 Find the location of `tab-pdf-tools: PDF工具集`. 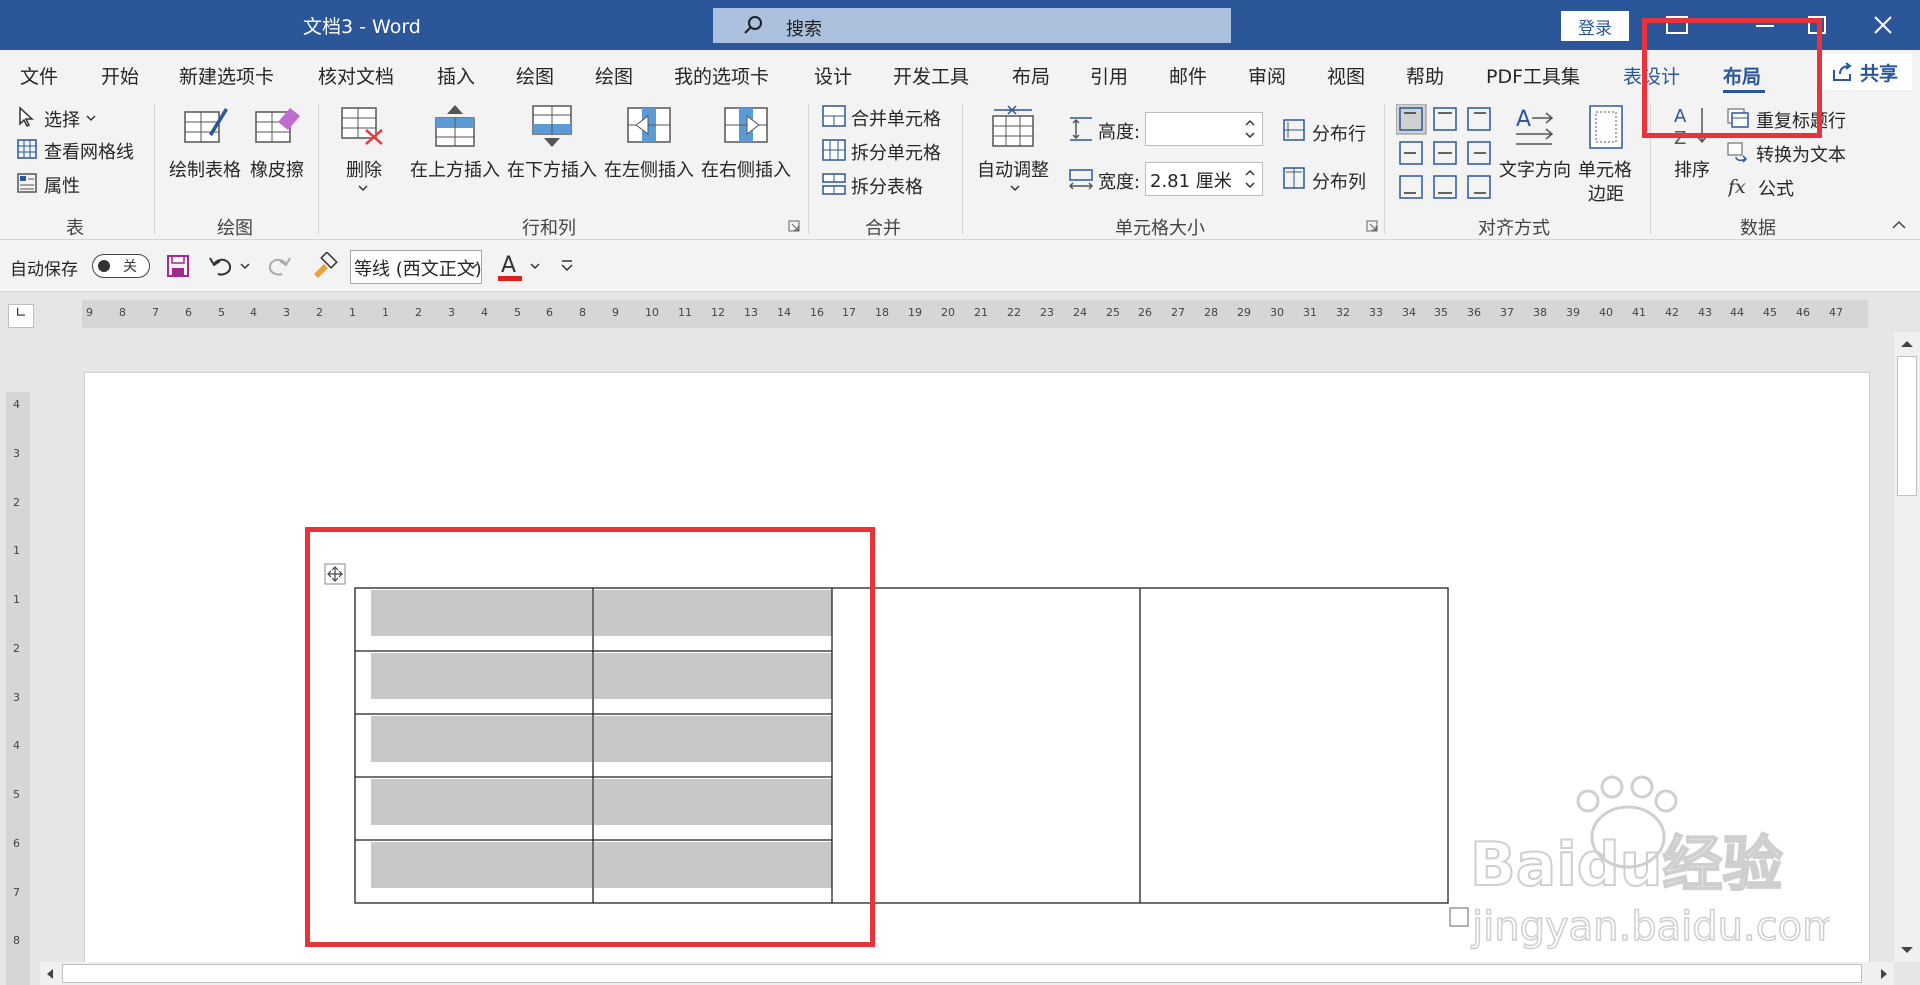

tab-pdf-tools: PDF工具集 is located at coordinates (1533, 75).